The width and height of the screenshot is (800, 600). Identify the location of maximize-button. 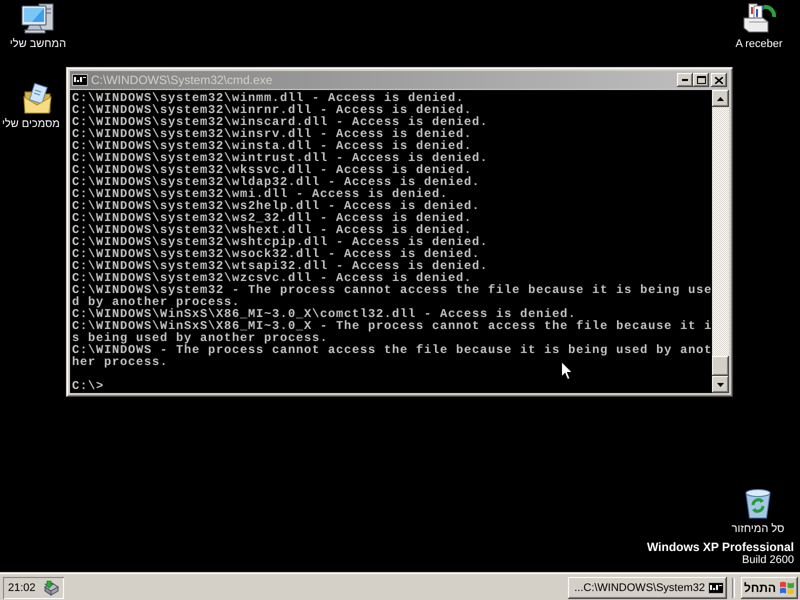
(701, 80).